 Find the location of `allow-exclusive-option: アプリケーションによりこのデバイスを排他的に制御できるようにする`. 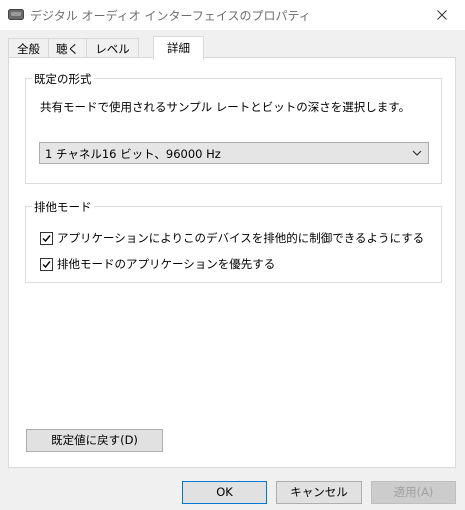

allow-exclusive-option: アプリケーションによりこのデバイスを排他的に制御できるようにする is located at coordinates (232, 238).